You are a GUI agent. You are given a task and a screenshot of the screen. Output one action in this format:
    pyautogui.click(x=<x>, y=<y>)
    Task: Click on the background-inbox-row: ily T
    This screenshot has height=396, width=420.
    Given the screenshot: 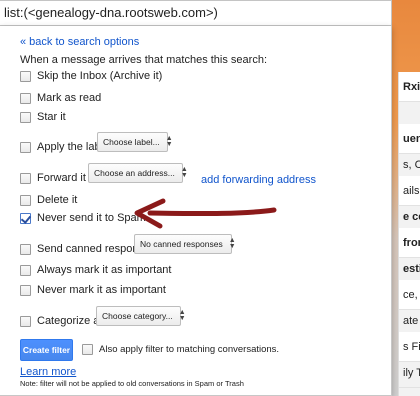 What is the action you would take?
    pyautogui.click(x=409, y=373)
    